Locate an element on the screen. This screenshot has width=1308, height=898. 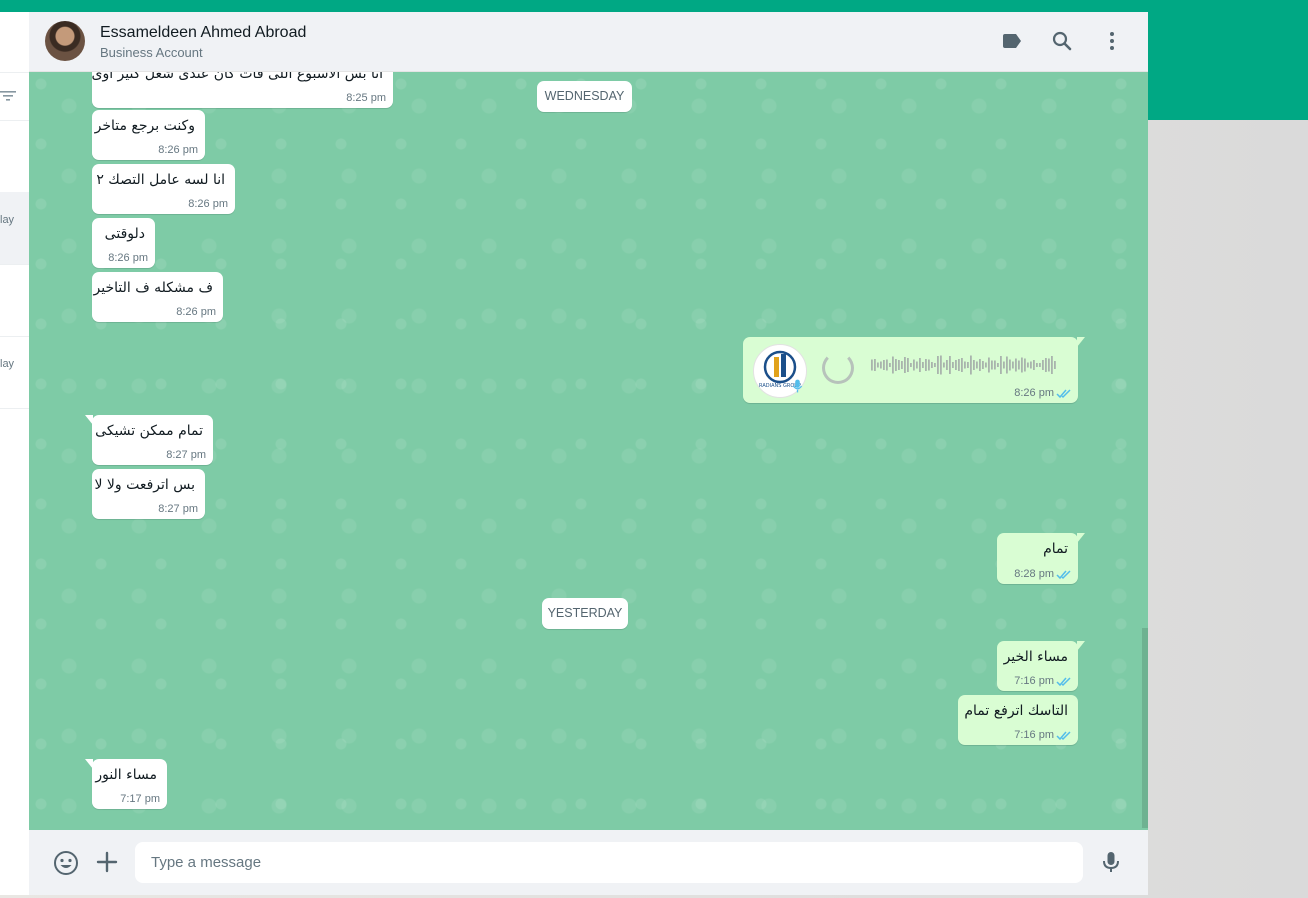
contact-avatar is located at coordinates (65, 41).